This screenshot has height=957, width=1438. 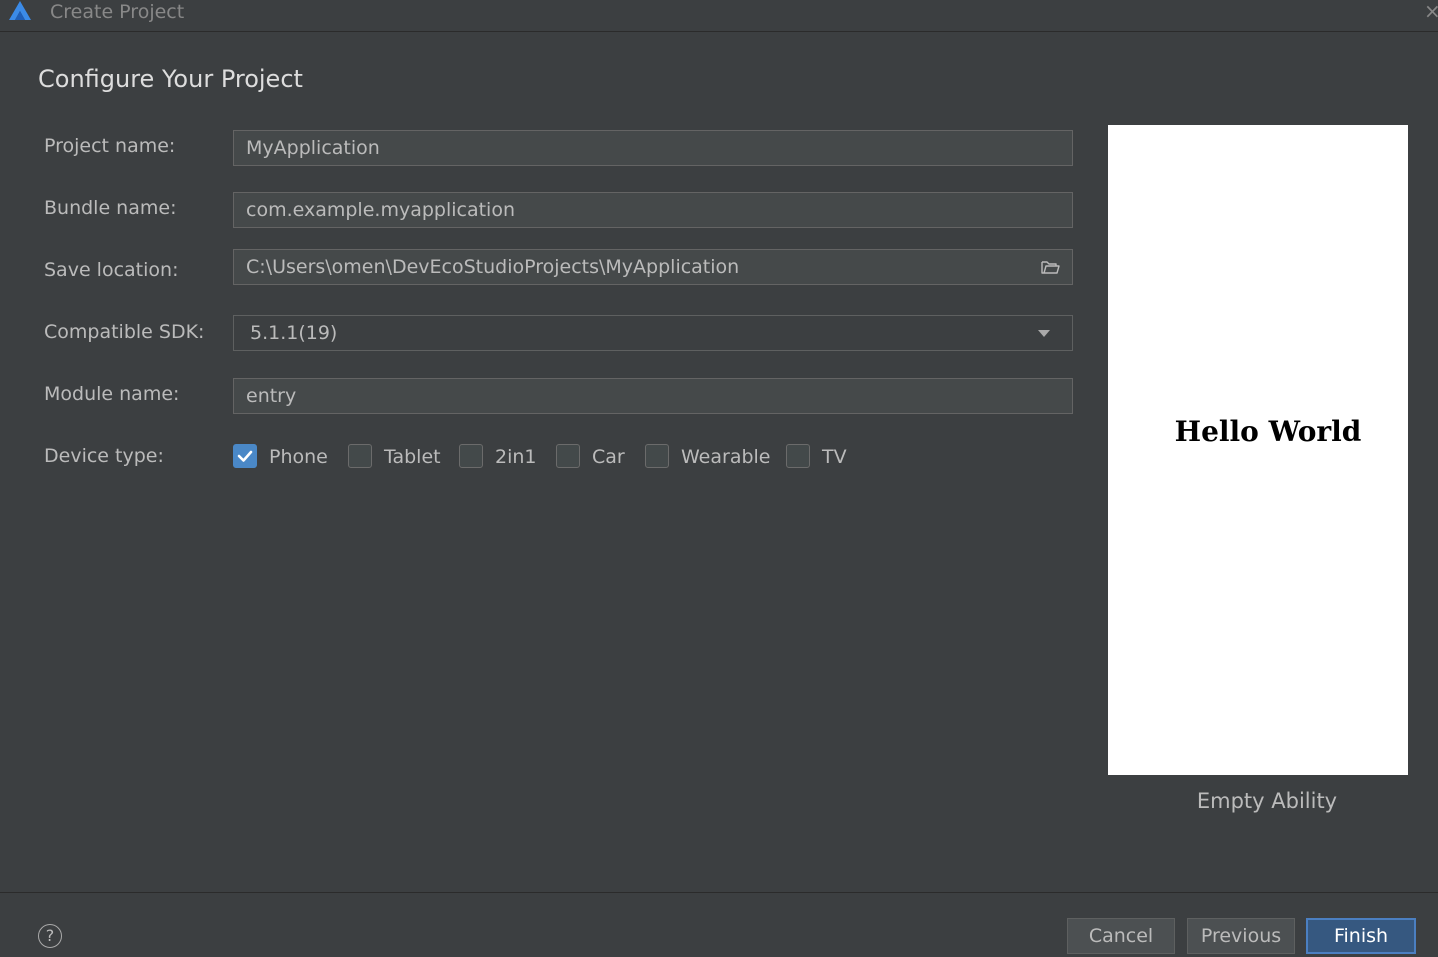 What do you see at coordinates (112, 394) in the screenshot?
I see `module-name-label: Module name:` at bounding box center [112, 394].